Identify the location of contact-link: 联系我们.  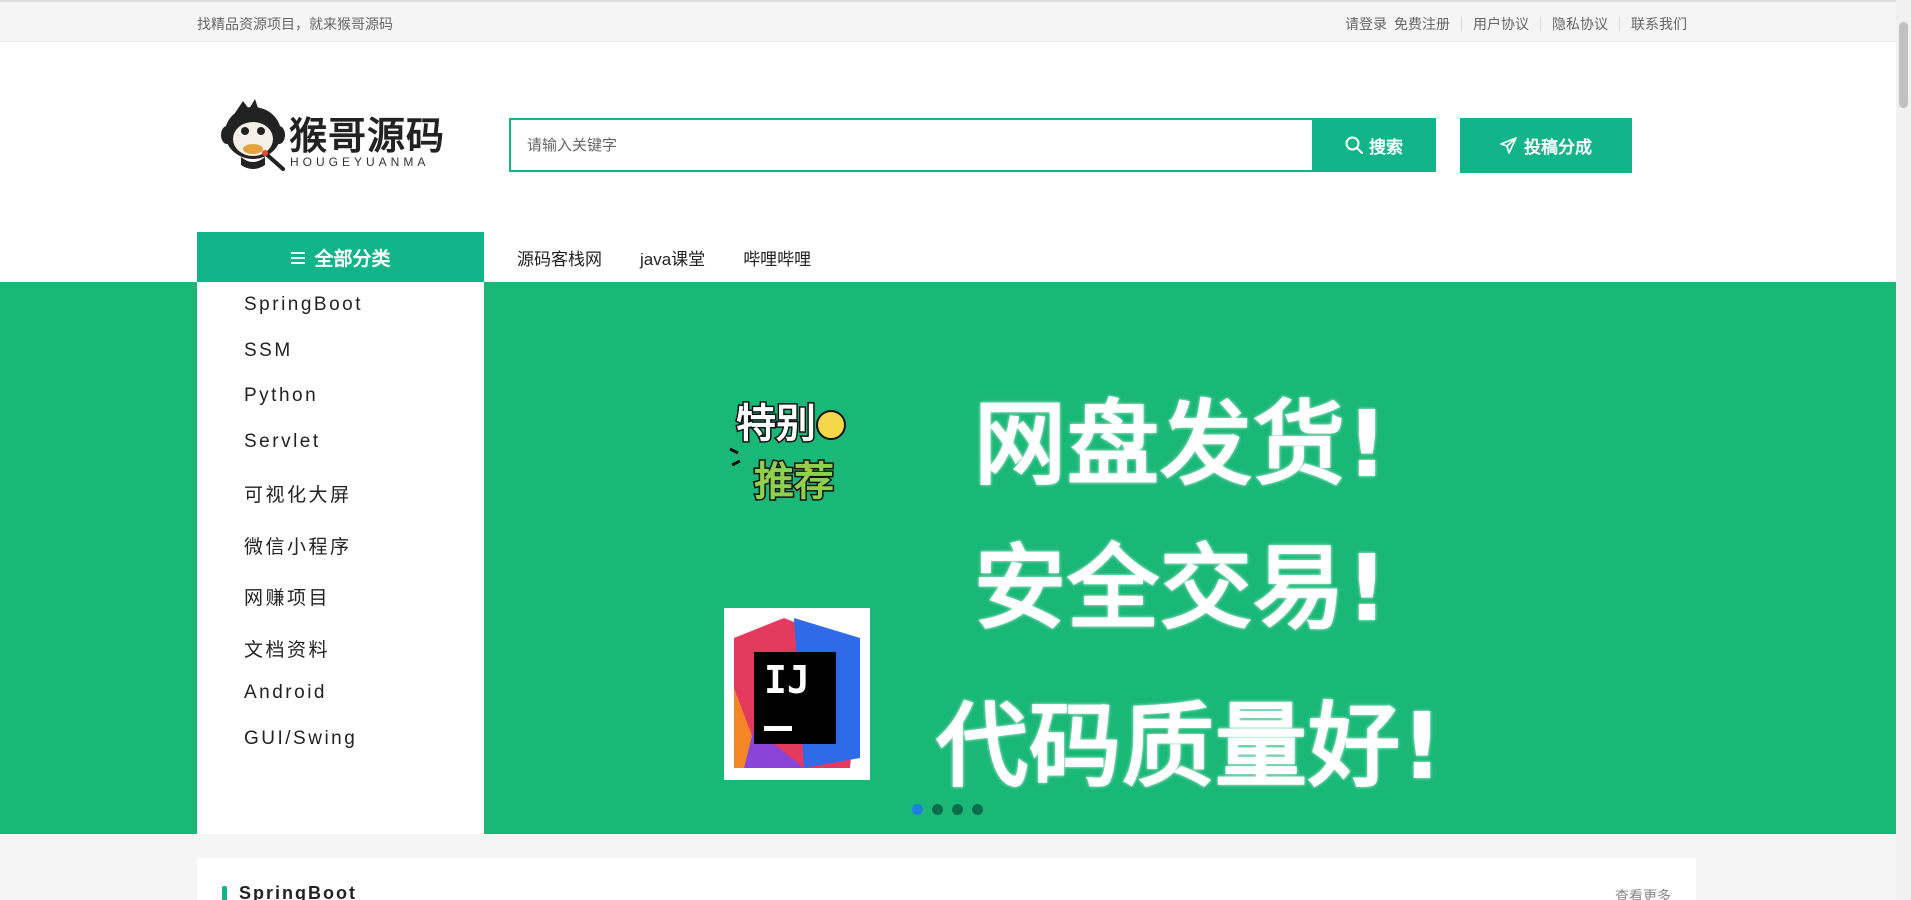
(1659, 24).